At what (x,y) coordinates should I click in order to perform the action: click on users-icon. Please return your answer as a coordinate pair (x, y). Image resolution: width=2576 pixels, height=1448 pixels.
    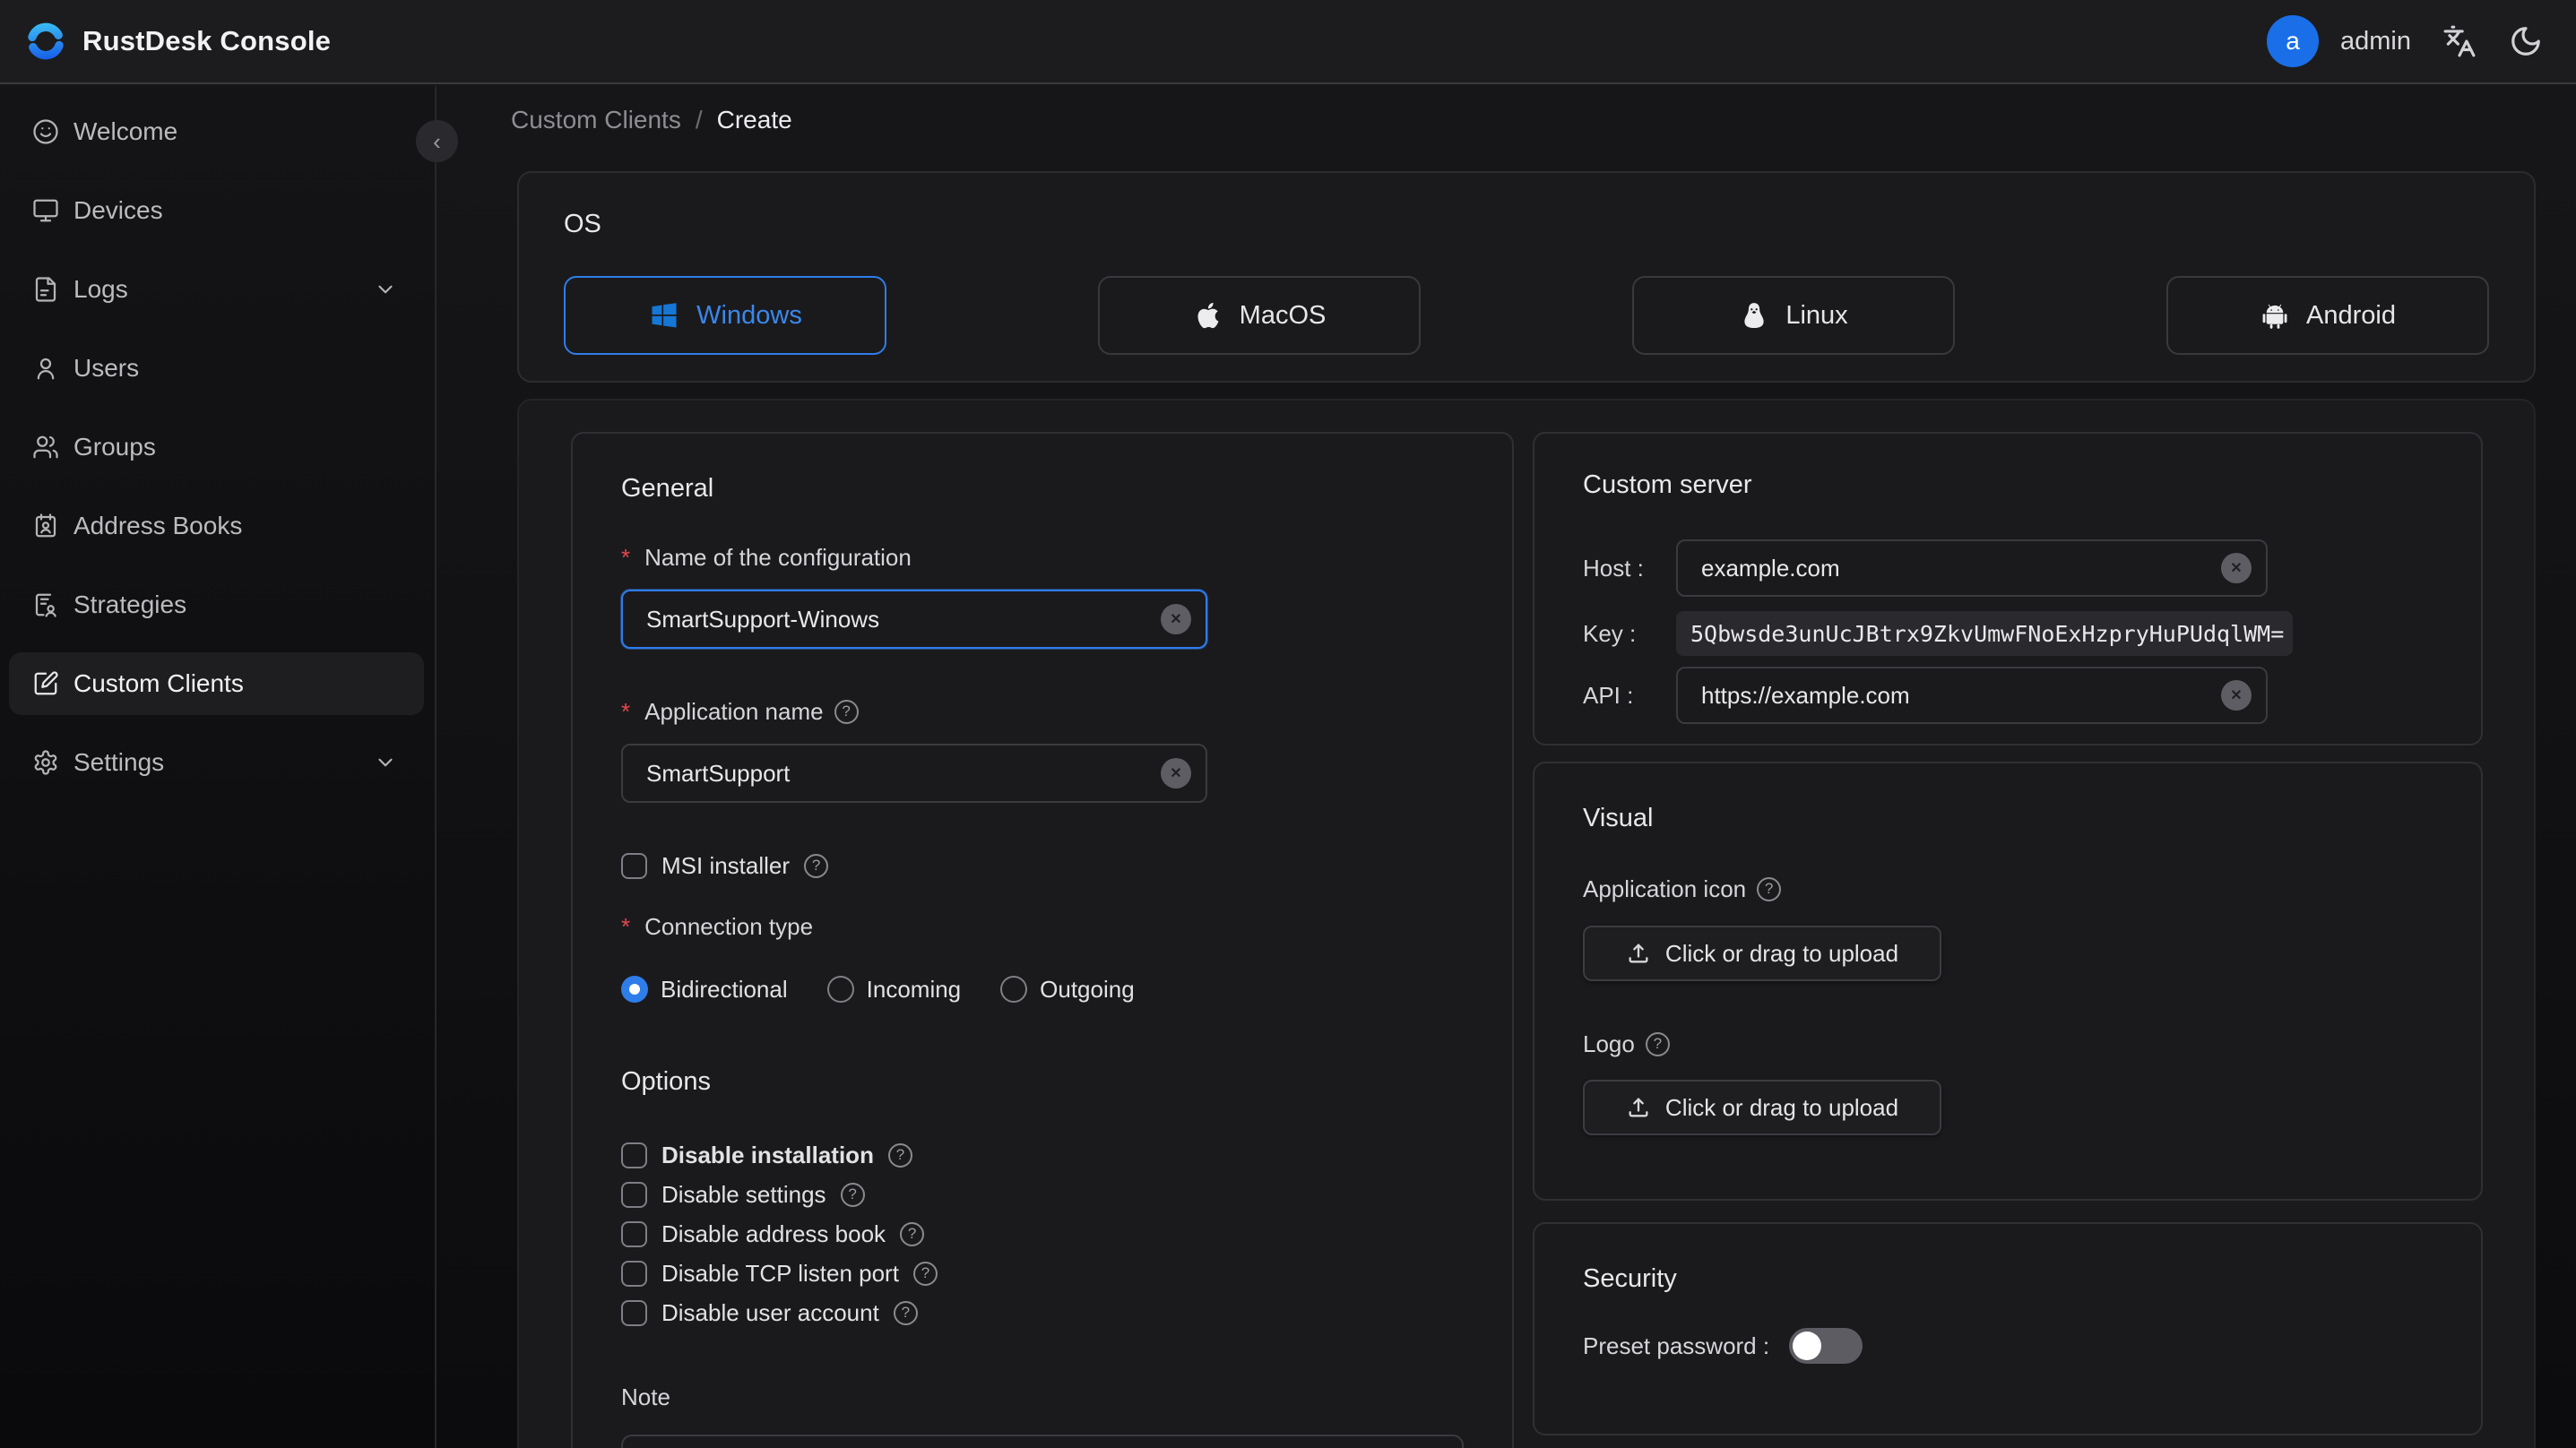
    Looking at the image, I should click on (45, 447).